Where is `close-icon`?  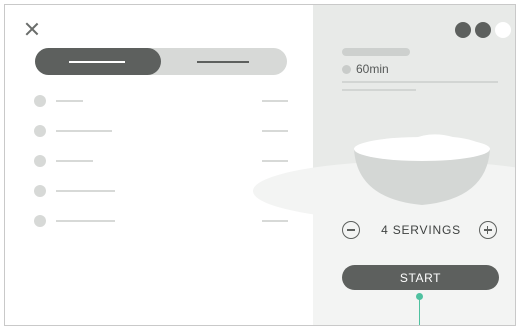 close-icon is located at coordinates (32, 29).